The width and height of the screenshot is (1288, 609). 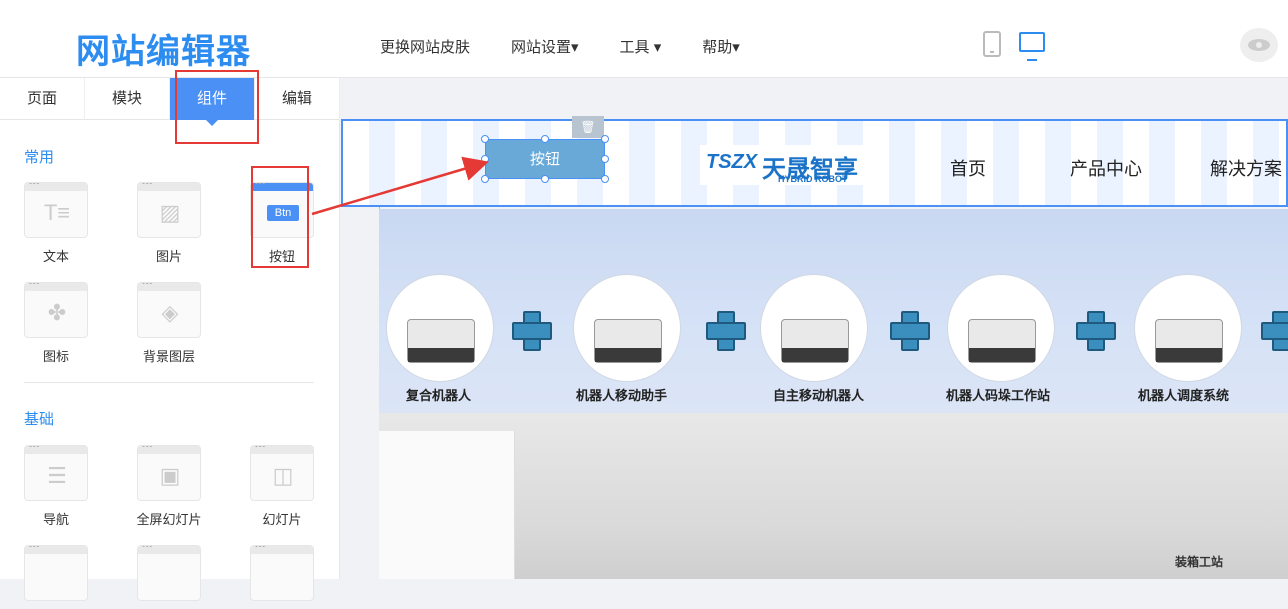 I want to click on component-icon: ✤ 图标, so click(x=56, y=323).